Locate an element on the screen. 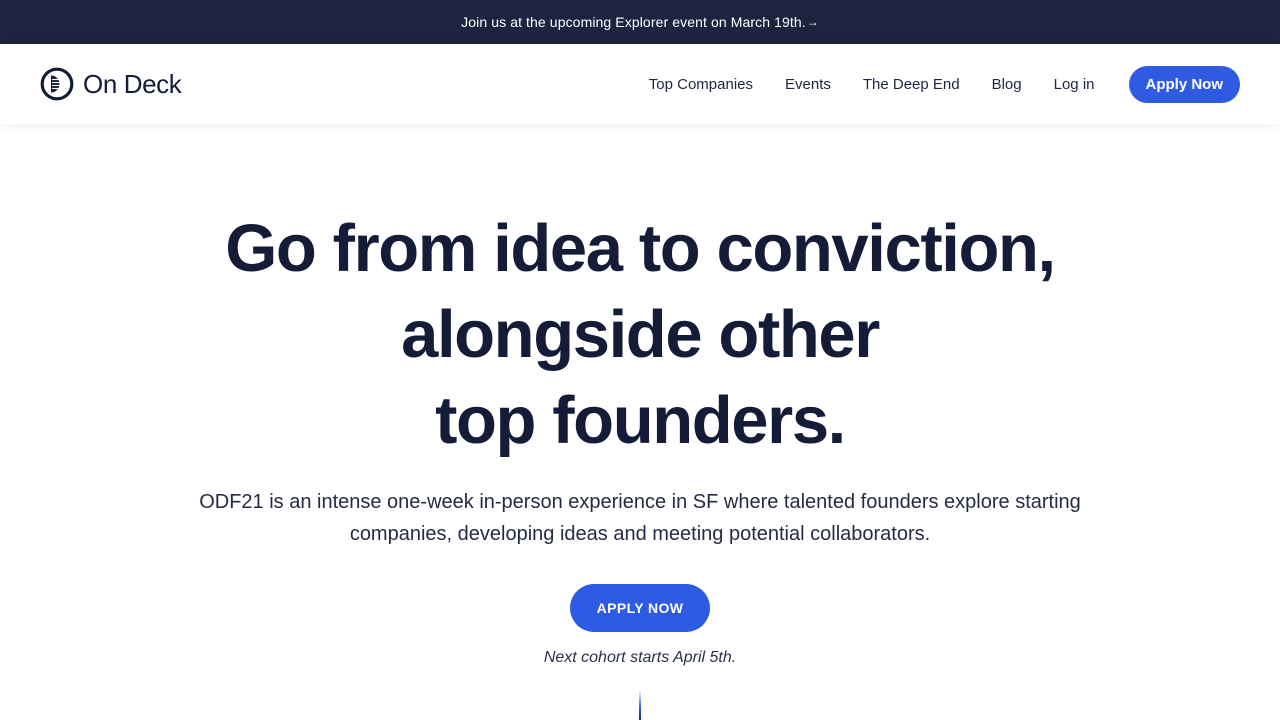 The height and width of the screenshot is (720, 1280). scroll-indicator is located at coordinates (640, 705).